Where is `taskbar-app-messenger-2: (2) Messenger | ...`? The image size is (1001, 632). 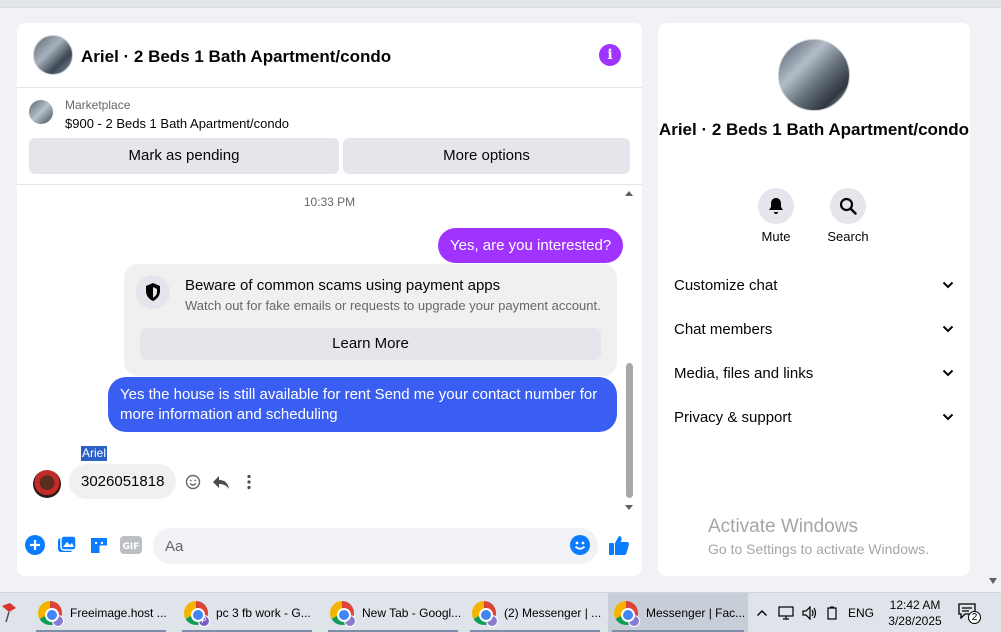
taskbar-app-messenger-2: (2) Messenger | ... is located at coordinates (535, 612).